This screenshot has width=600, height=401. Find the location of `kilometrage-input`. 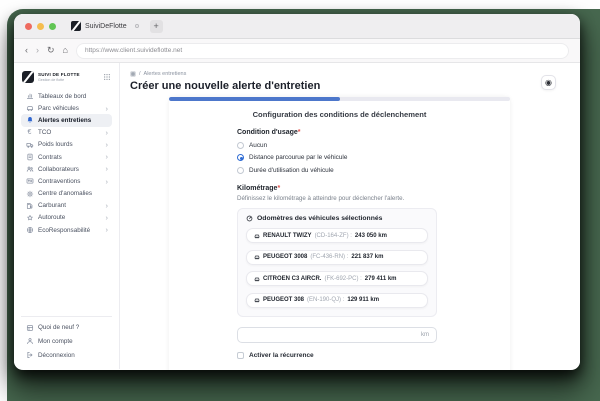

kilometrage-input is located at coordinates (333, 334).